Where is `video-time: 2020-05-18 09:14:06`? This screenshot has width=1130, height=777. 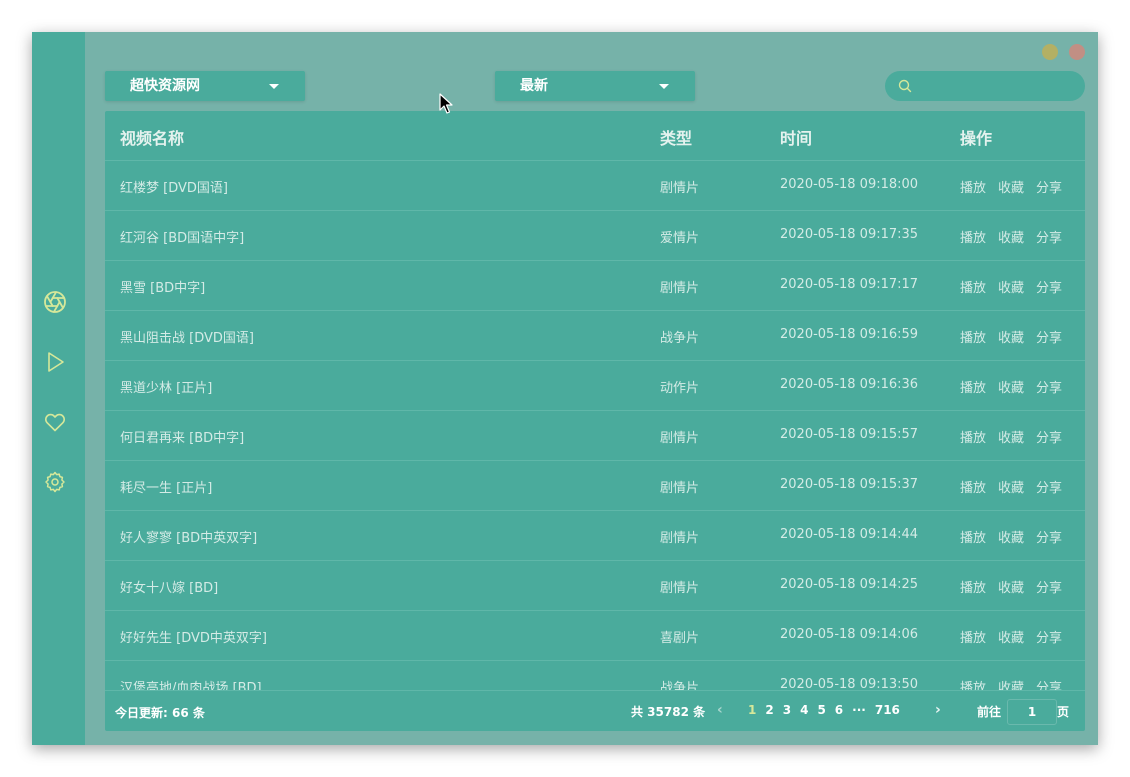 video-time: 2020-05-18 09:14:06 is located at coordinates (849, 634).